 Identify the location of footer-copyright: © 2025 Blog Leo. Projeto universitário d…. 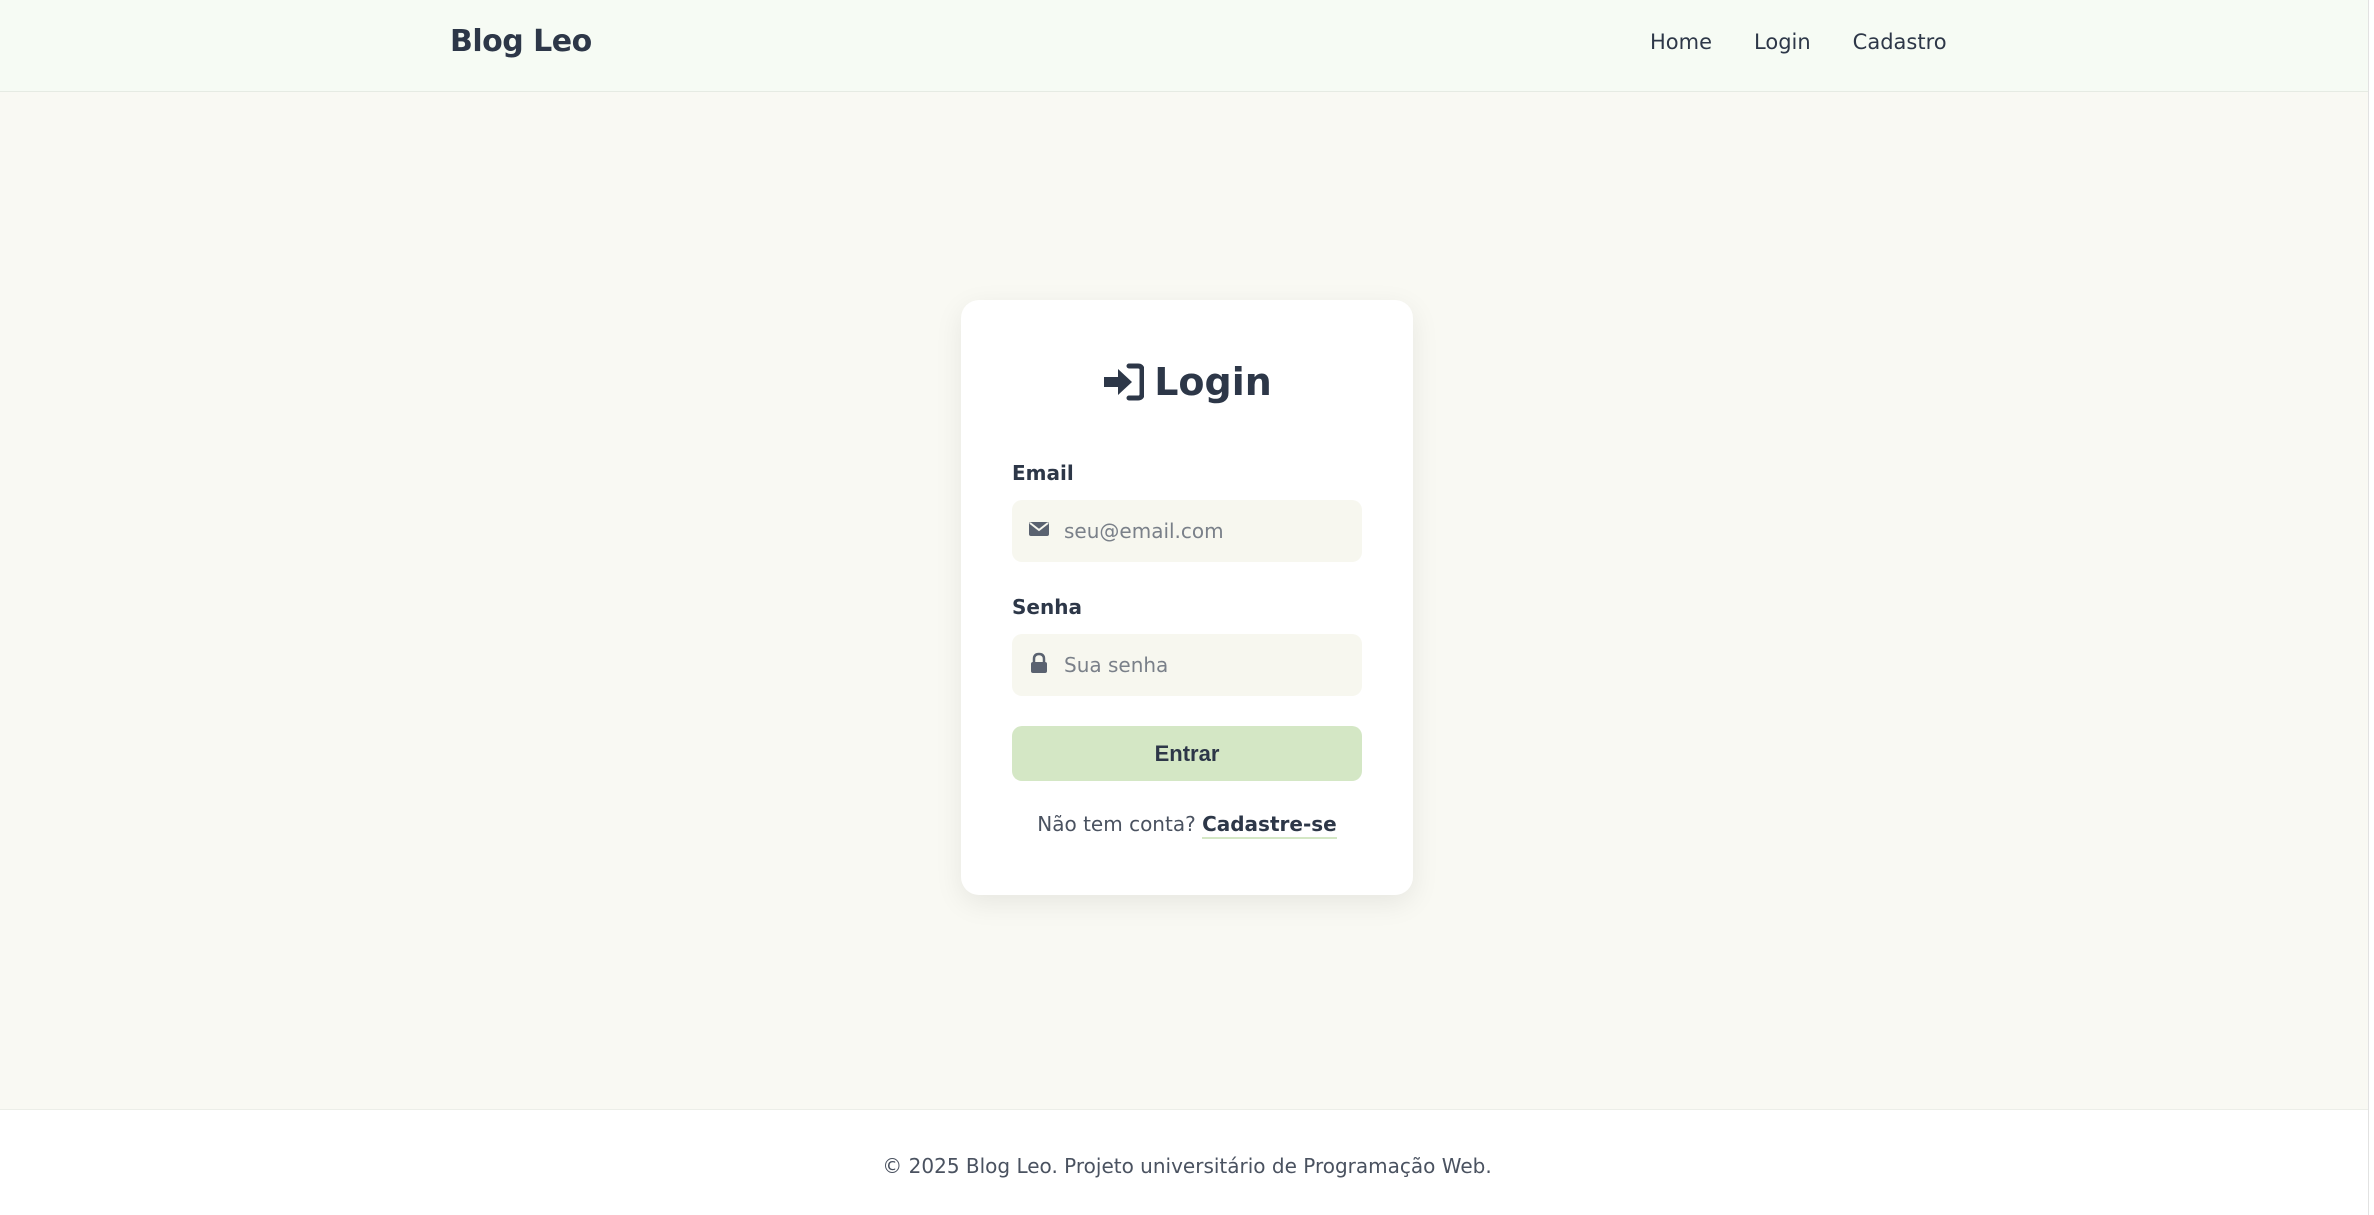
(1187, 1166).